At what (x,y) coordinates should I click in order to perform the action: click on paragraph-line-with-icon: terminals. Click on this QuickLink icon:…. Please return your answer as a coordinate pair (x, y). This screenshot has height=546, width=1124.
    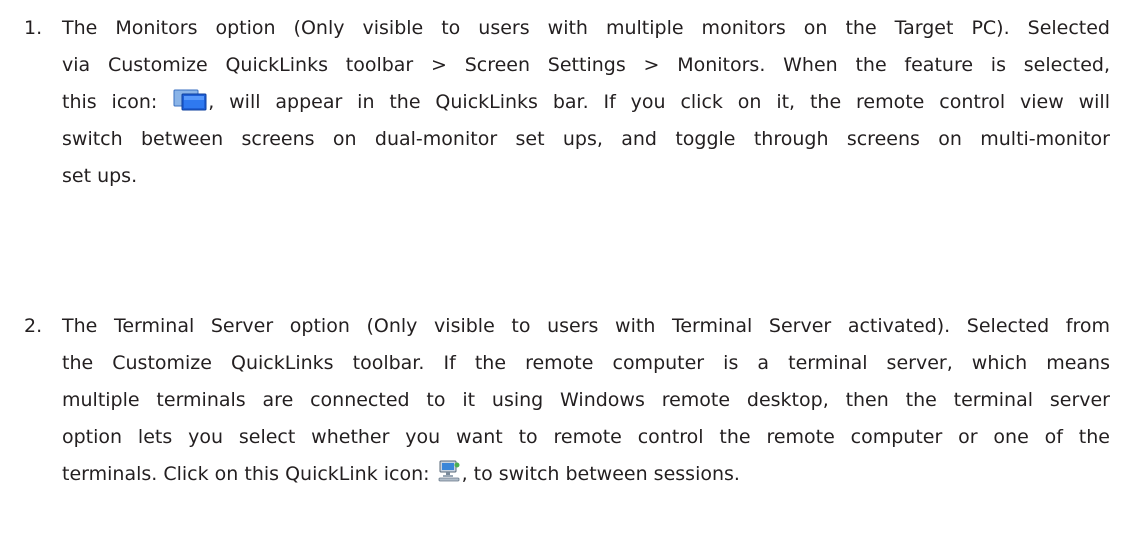
    Looking at the image, I should click on (401, 476).